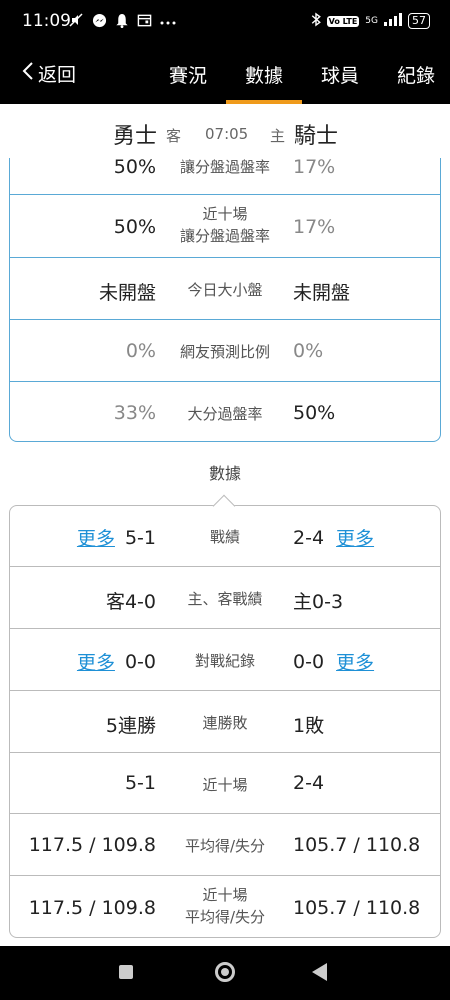 The height and width of the screenshot is (1000, 450). What do you see at coordinates (316, 136) in the screenshot?
I see `home-team-name: 騎士` at bounding box center [316, 136].